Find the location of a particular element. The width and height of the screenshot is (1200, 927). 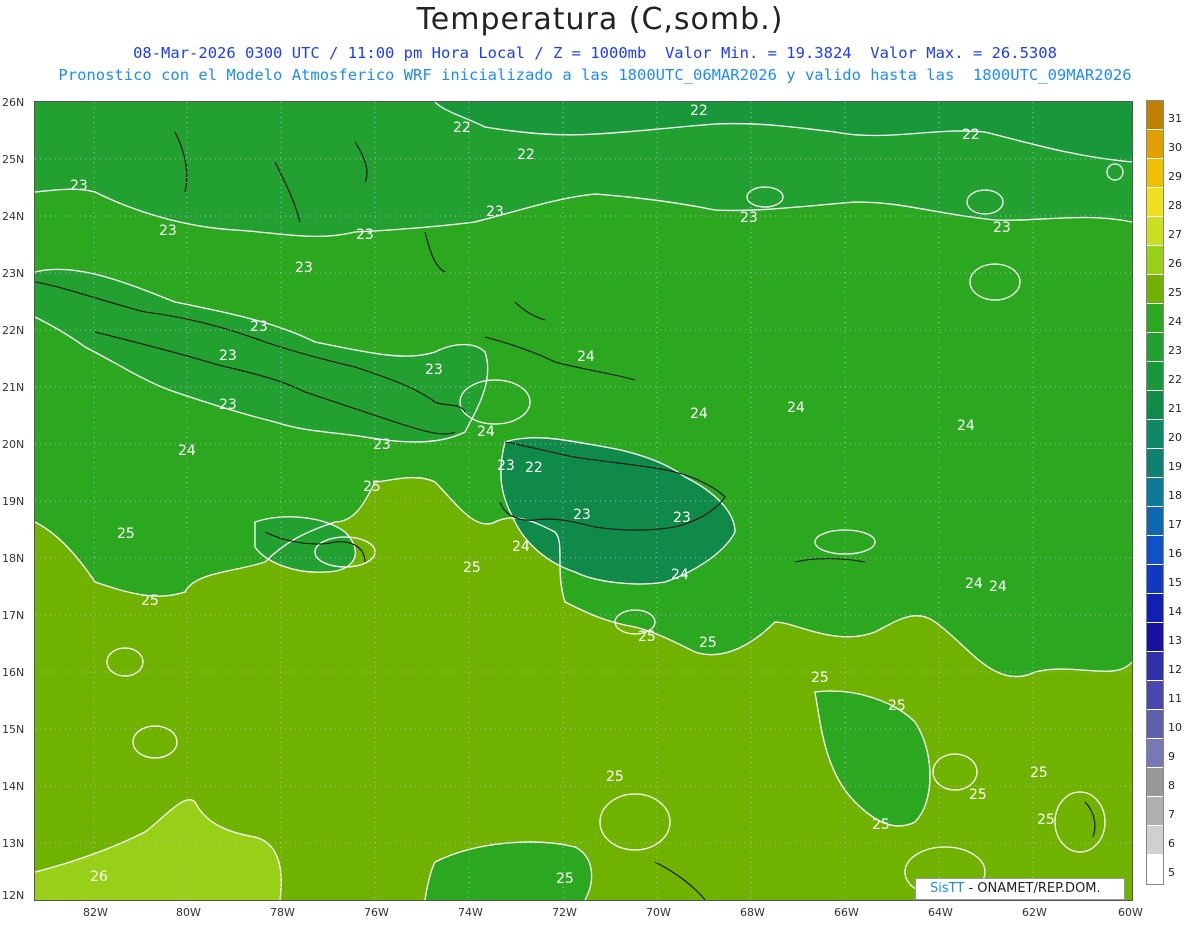

colorbar-label: 9 is located at coordinates (1171, 756).